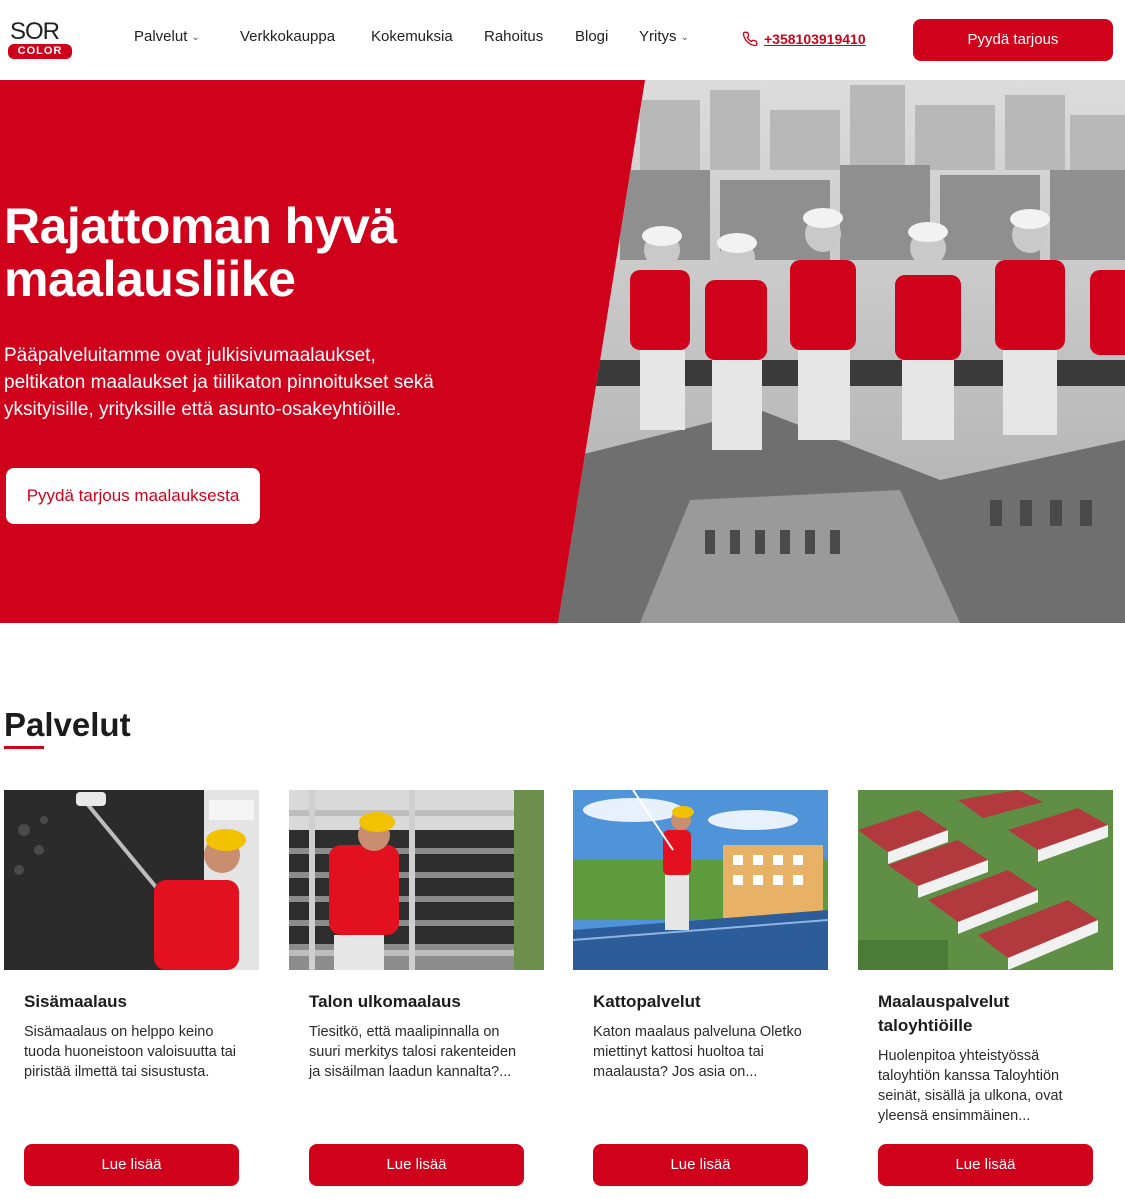  What do you see at coordinates (24, 747) in the screenshot?
I see `heading-underline` at bounding box center [24, 747].